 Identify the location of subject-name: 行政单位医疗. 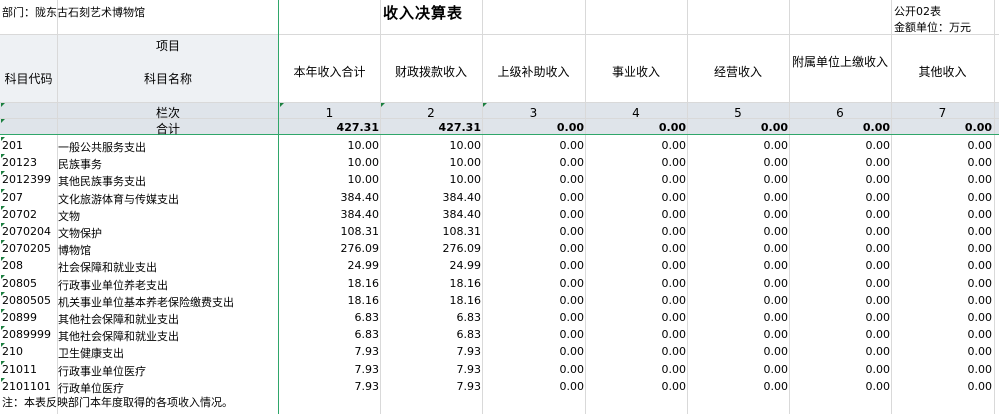
(91, 388).